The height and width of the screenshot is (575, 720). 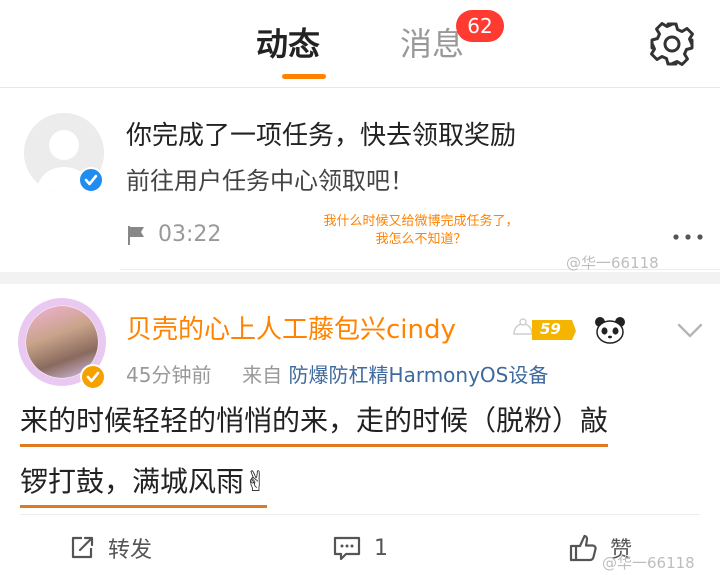 I want to click on forward-icon, so click(x=82, y=547).